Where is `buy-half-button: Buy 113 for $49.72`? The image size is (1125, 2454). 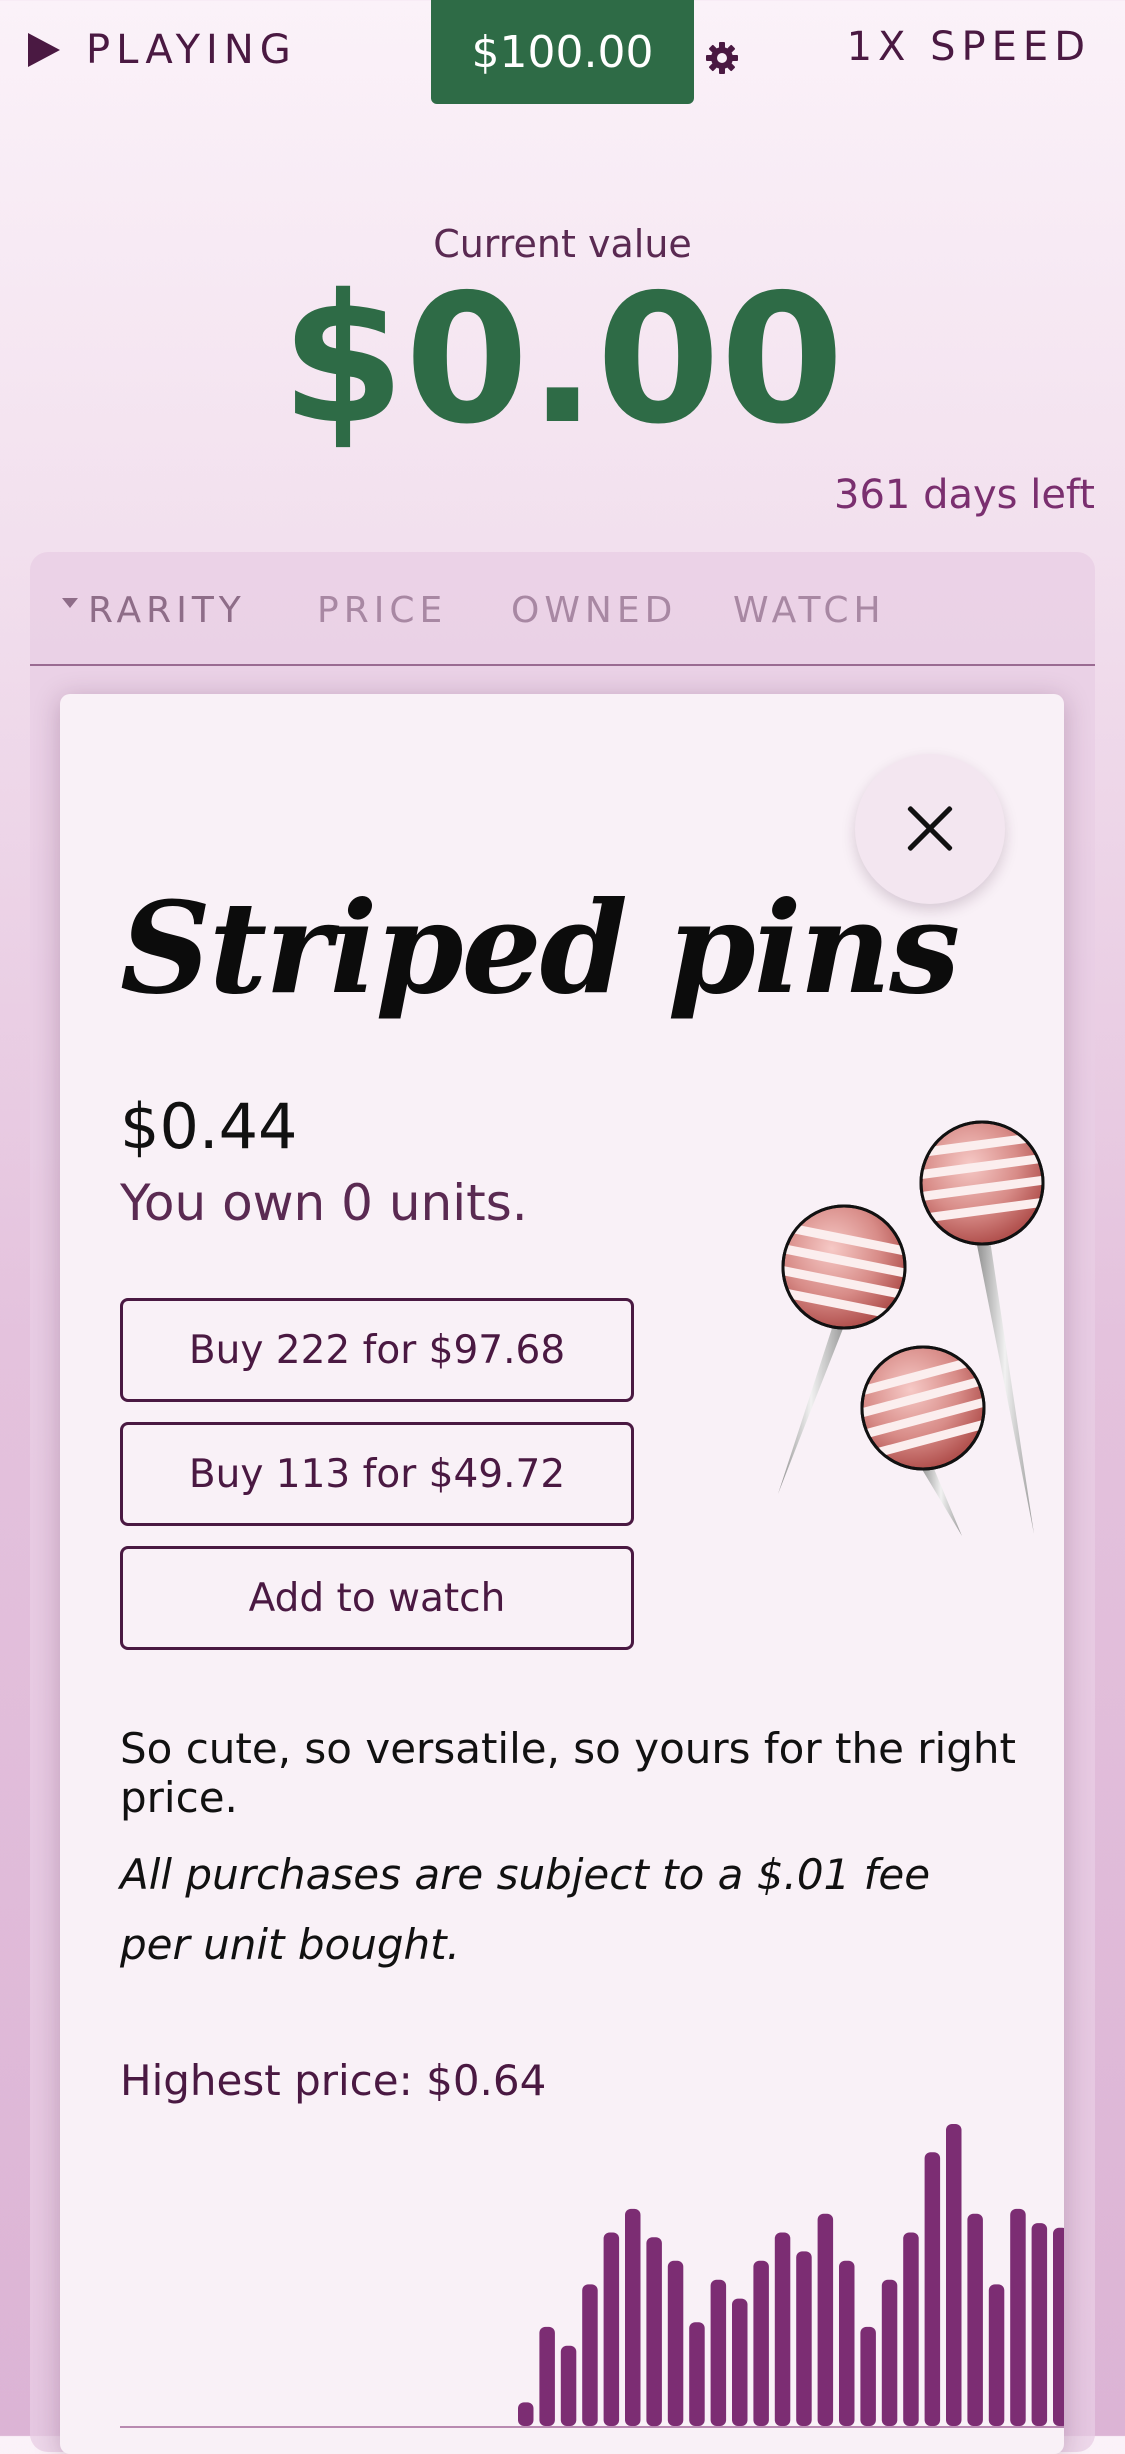 buy-half-button: Buy 113 for $49.72 is located at coordinates (377, 1474).